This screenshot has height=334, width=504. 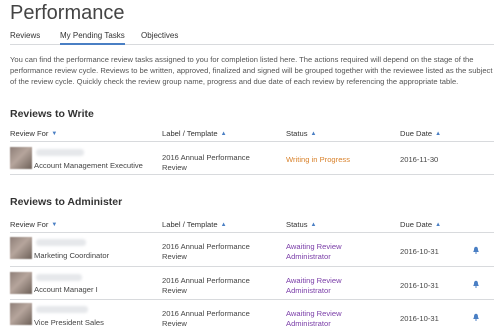 I want to click on page-title: Performance, so click(x=67, y=13).